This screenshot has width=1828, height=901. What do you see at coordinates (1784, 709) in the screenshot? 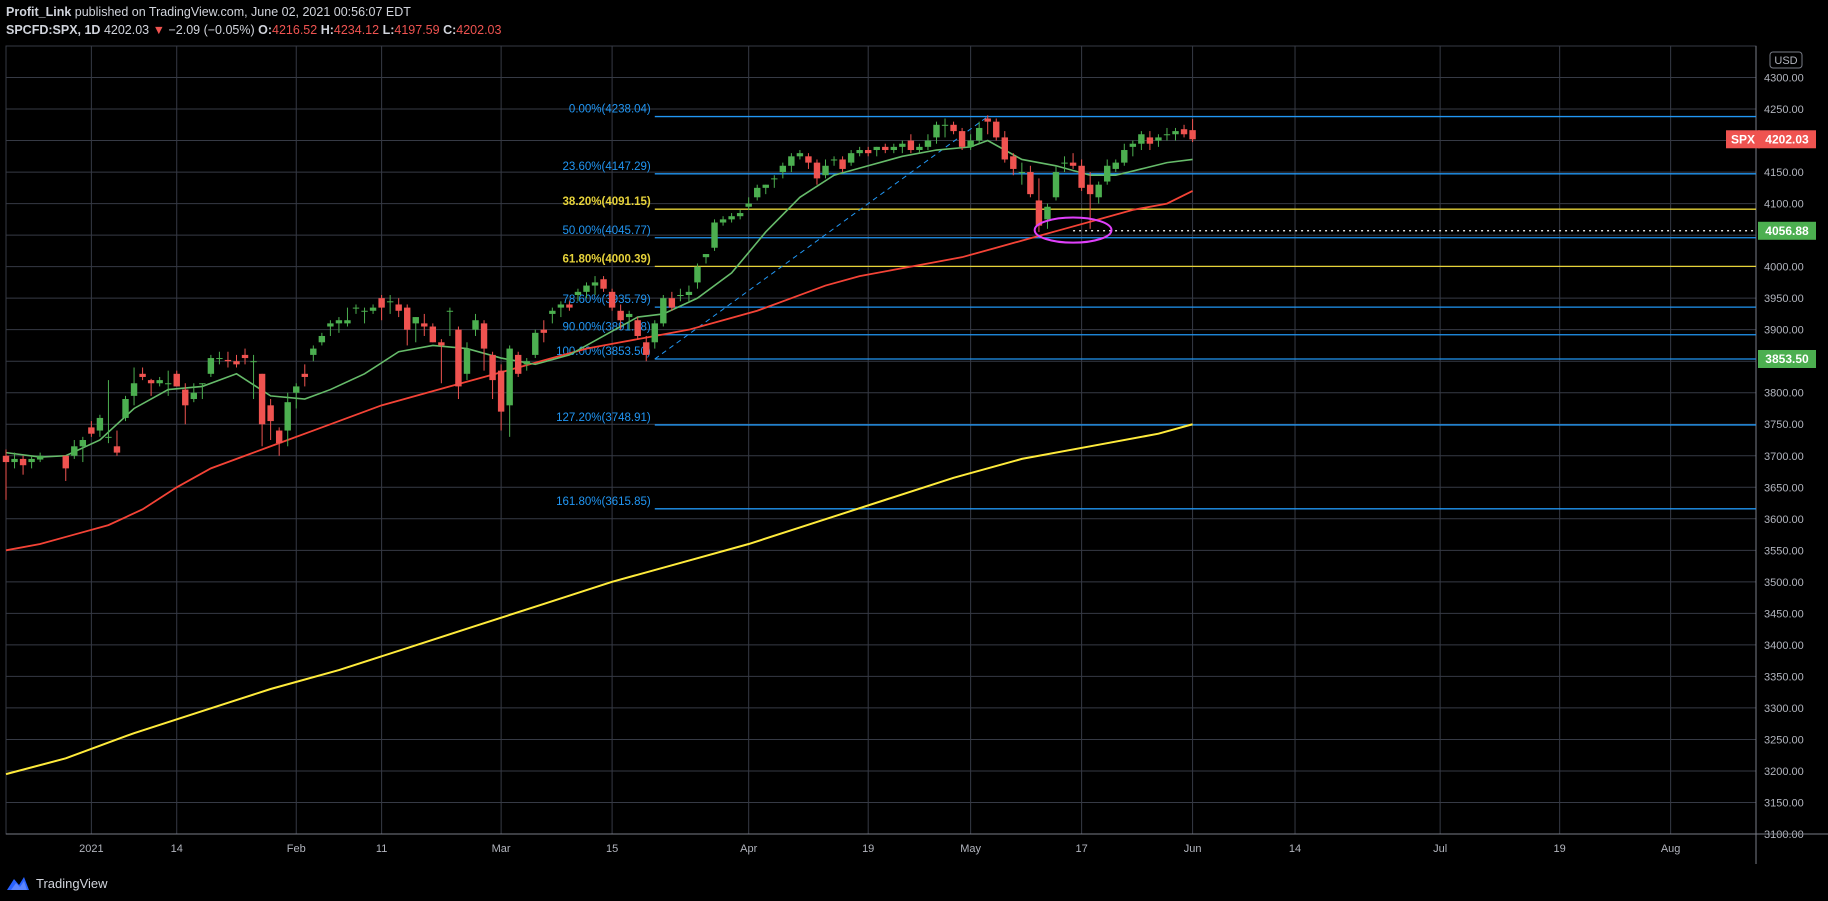
I see `y-tick-label: 3300.00` at bounding box center [1784, 709].